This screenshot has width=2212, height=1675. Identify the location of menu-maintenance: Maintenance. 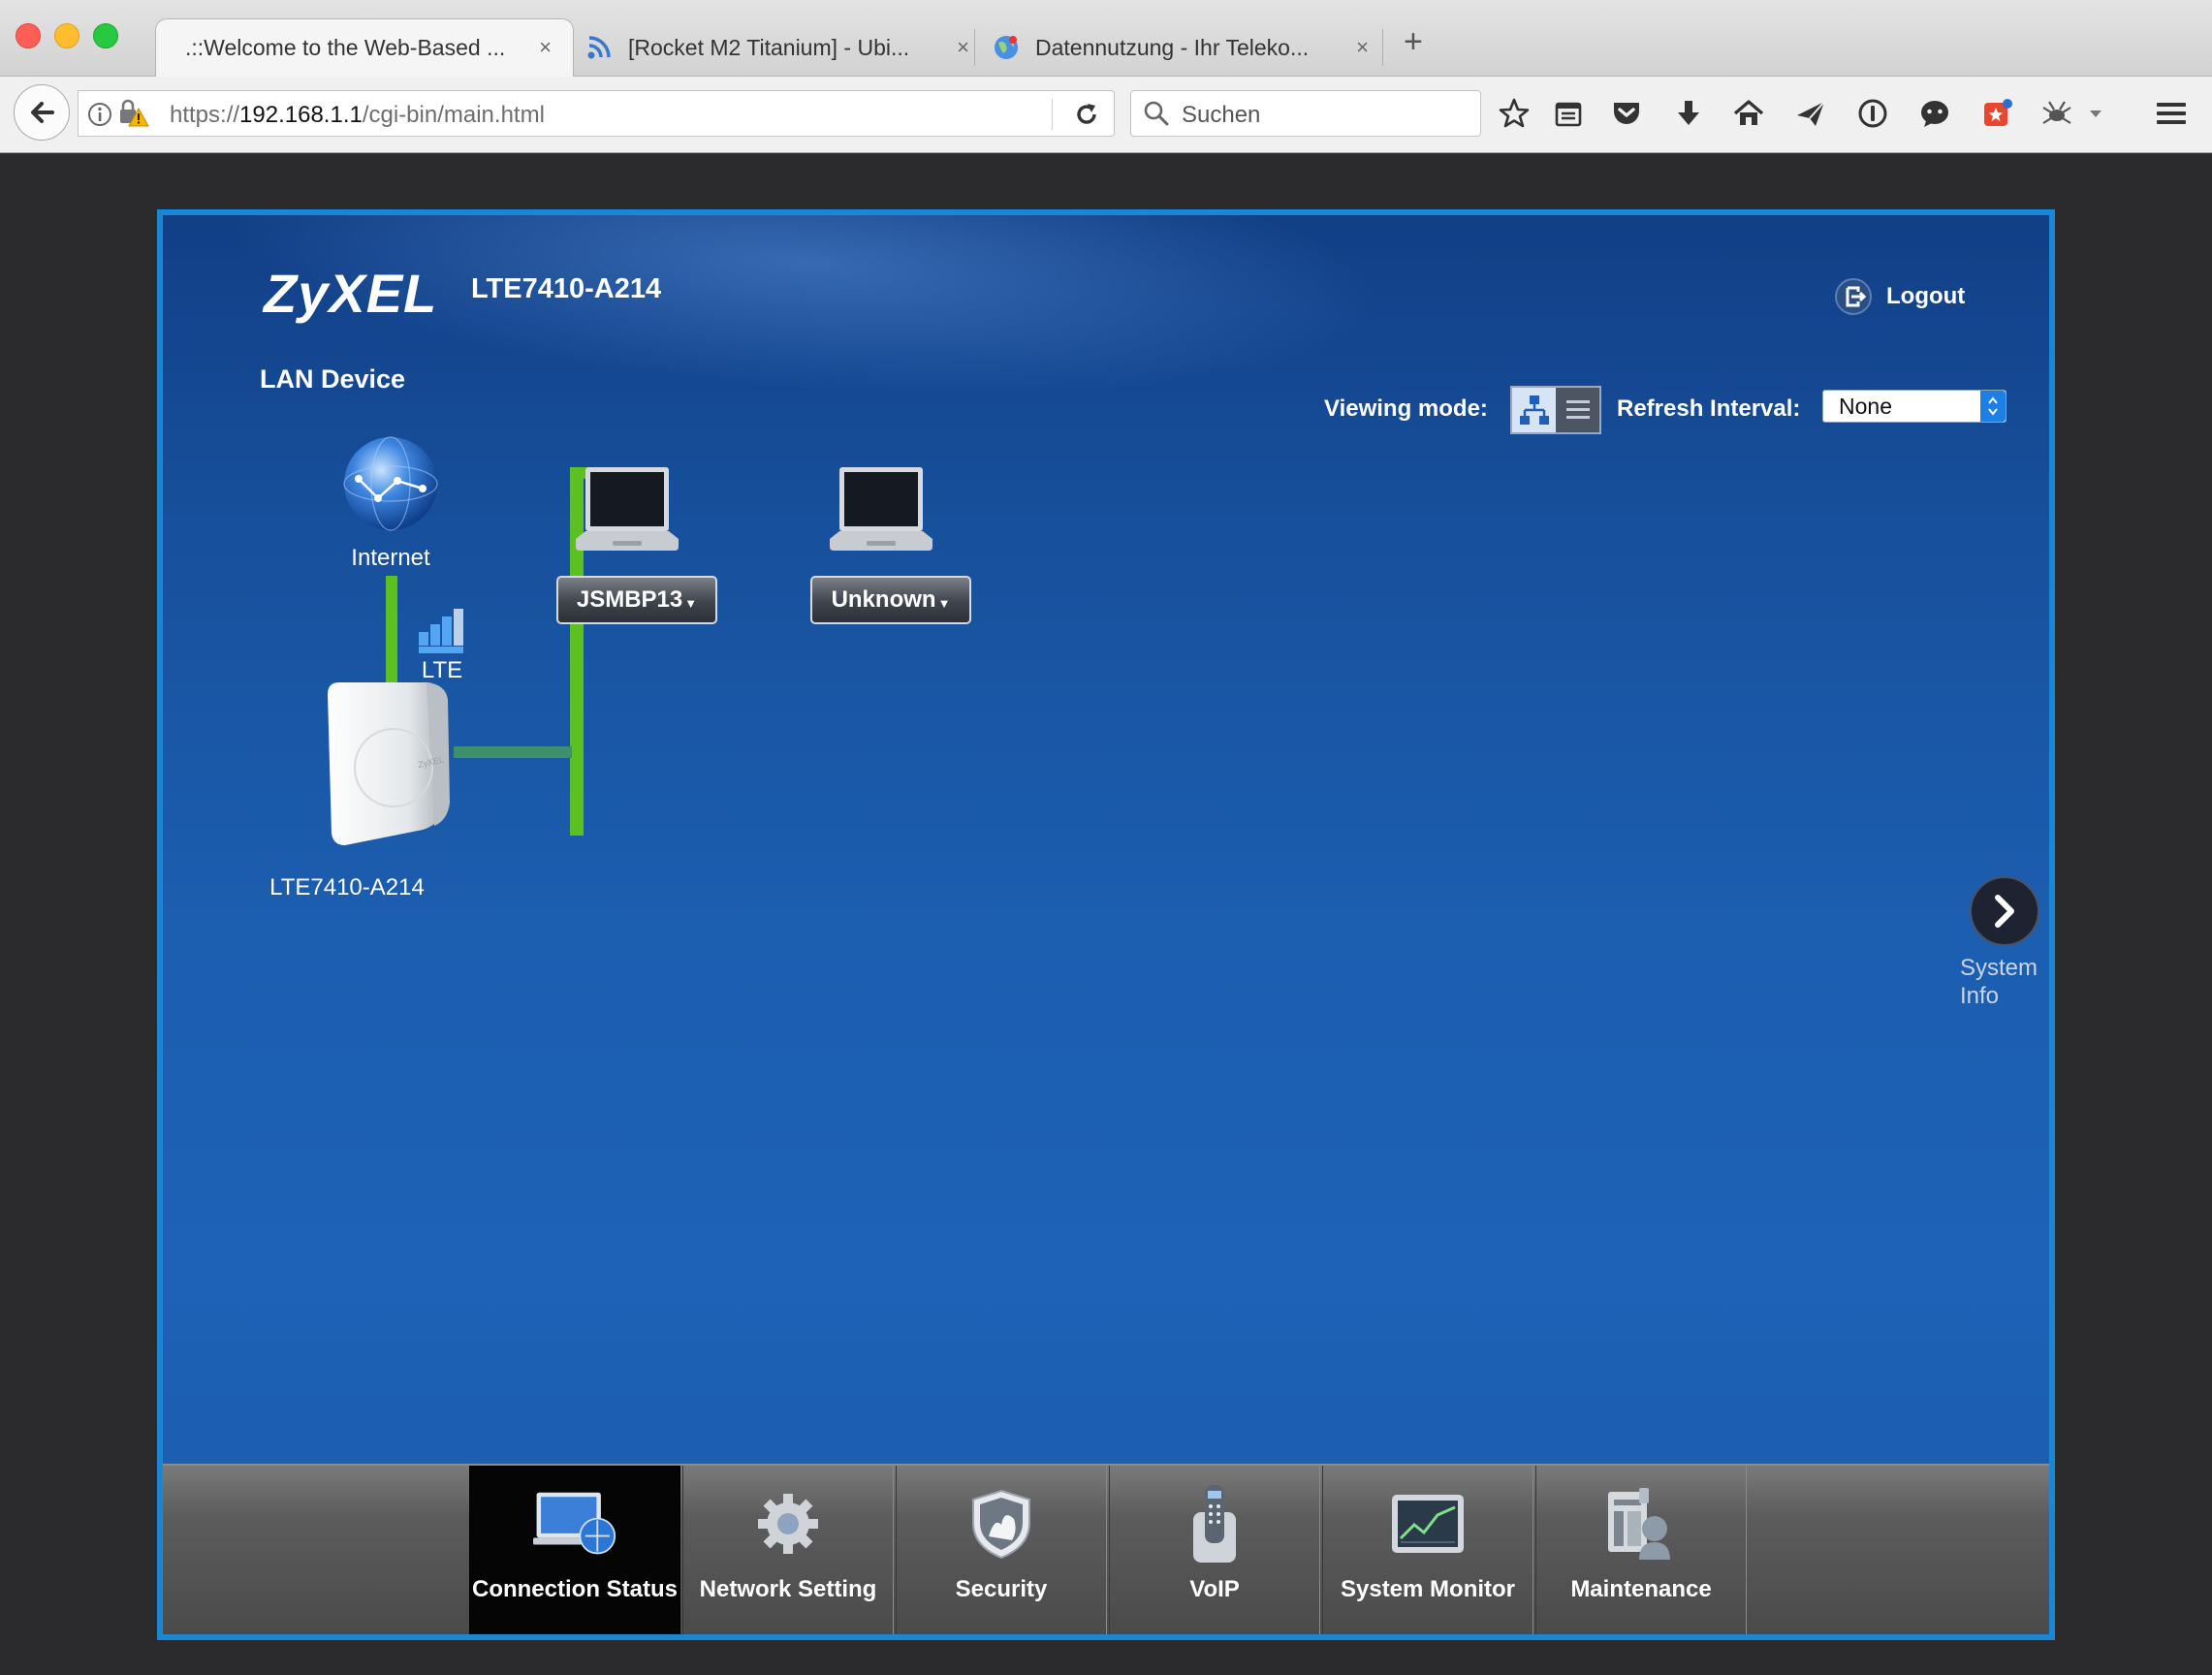
(1641, 1550).